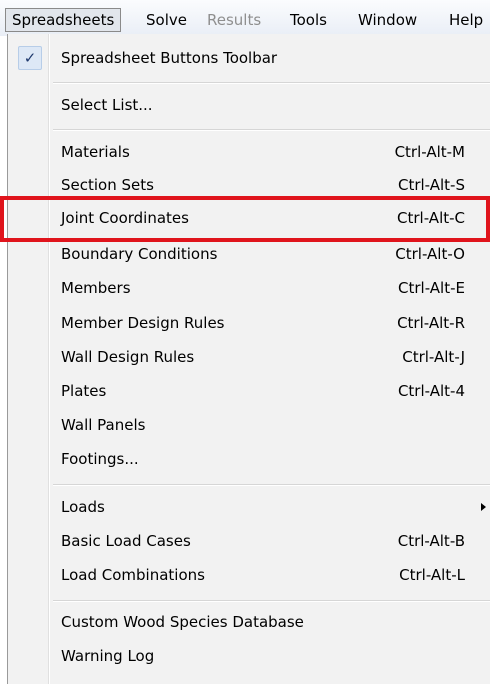 Image resolution: width=490 pixels, height=684 pixels. What do you see at coordinates (308, 20) in the screenshot?
I see `menu-tools: Tools` at bounding box center [308, 20].